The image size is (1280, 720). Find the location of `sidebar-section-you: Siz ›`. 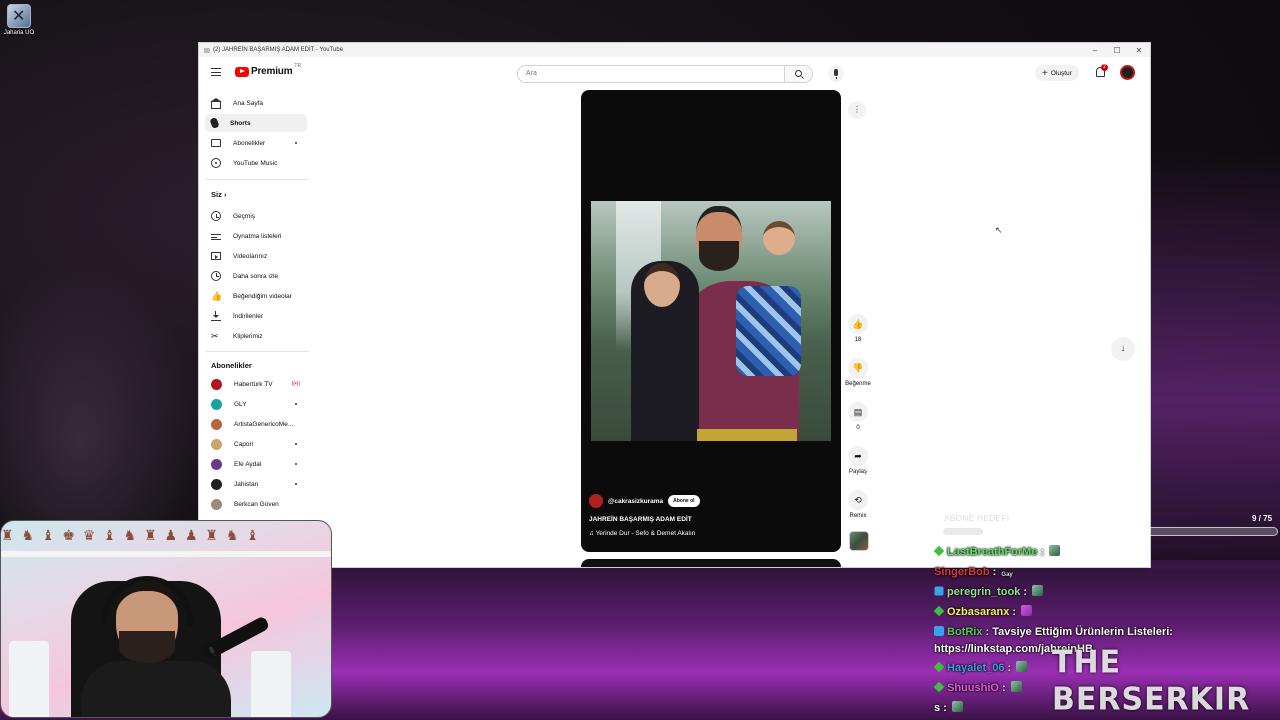

sidebar-section-you: Siz › is located at coordinates (218, 194).